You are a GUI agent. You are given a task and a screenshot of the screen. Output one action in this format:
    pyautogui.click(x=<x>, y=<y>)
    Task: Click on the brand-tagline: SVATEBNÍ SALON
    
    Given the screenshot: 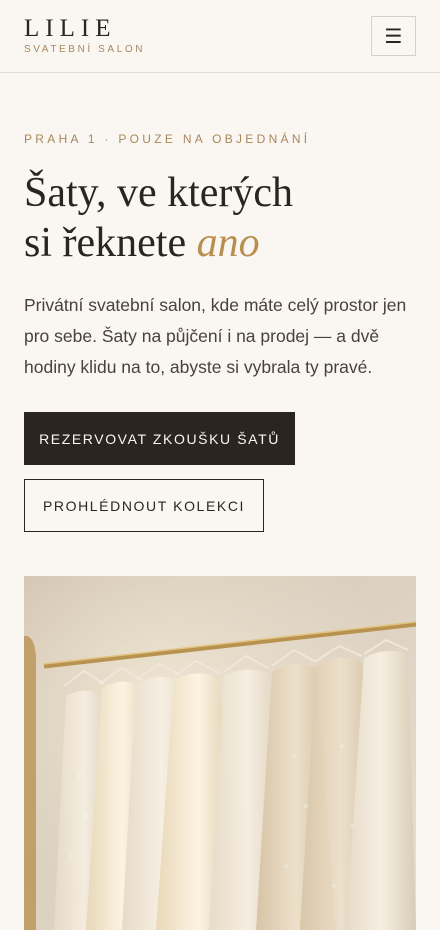 What is the action you would take?
    pyautogui.click(x=85, y=49)
    